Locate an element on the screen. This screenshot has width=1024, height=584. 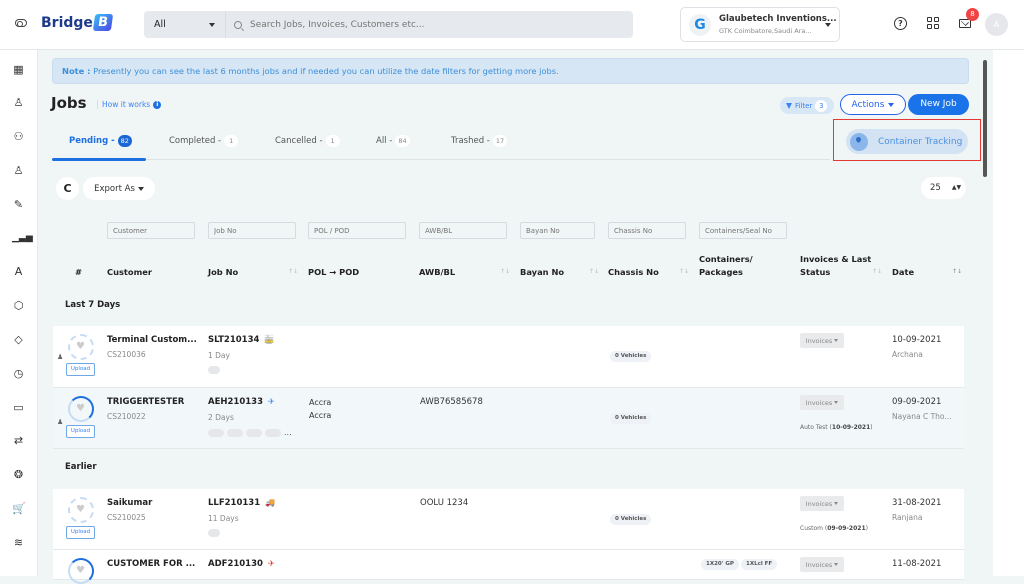
box-icon: ⬡ is located at coordinates (18, 305).